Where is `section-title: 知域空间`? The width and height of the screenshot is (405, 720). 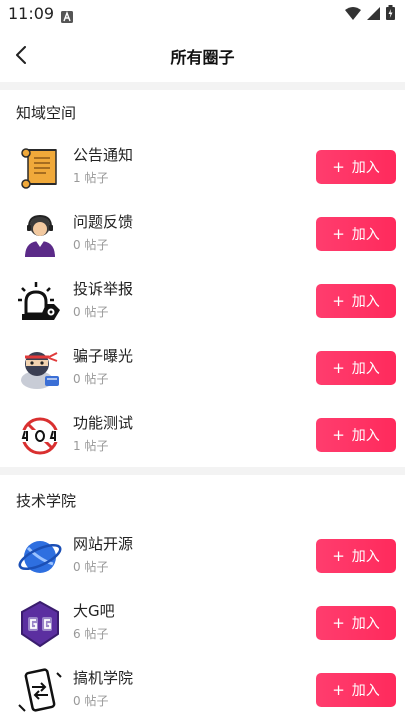
section-title: 知域空间 is located at coordinates (46, 113).